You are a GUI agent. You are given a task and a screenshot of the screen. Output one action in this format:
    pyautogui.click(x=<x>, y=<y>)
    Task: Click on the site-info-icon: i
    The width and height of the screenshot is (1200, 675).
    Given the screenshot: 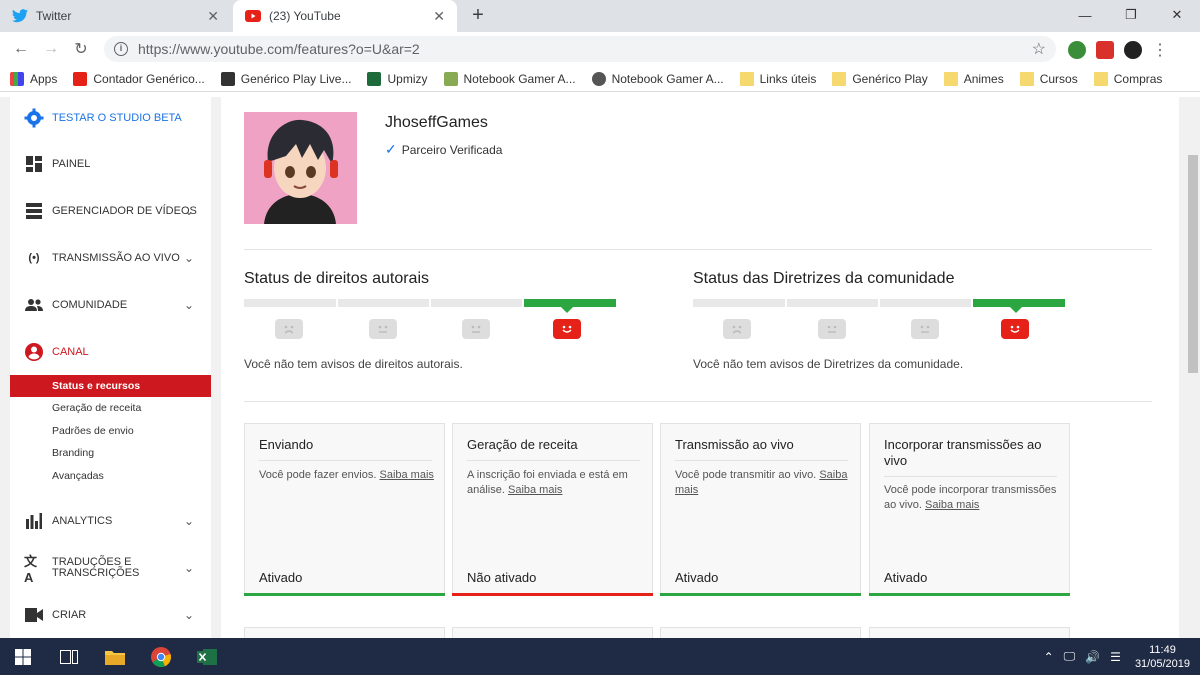 What is the action you would take?
    pyautogui.click(x=121, y=49)
    